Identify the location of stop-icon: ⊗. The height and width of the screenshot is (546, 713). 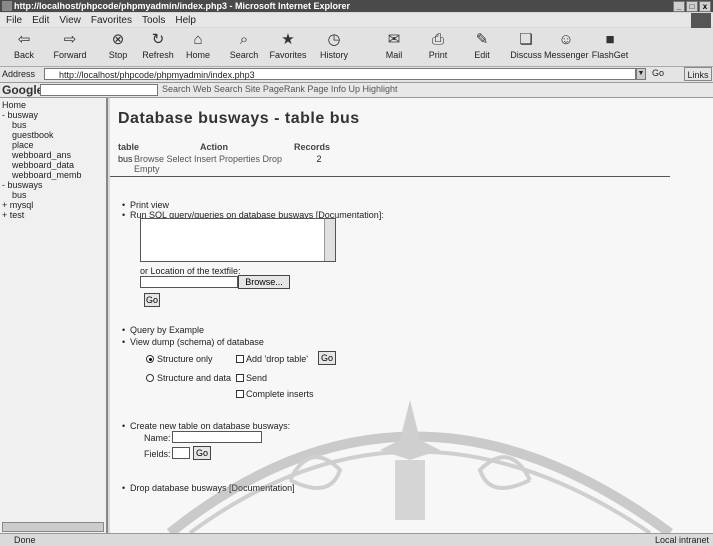
(118, 39).